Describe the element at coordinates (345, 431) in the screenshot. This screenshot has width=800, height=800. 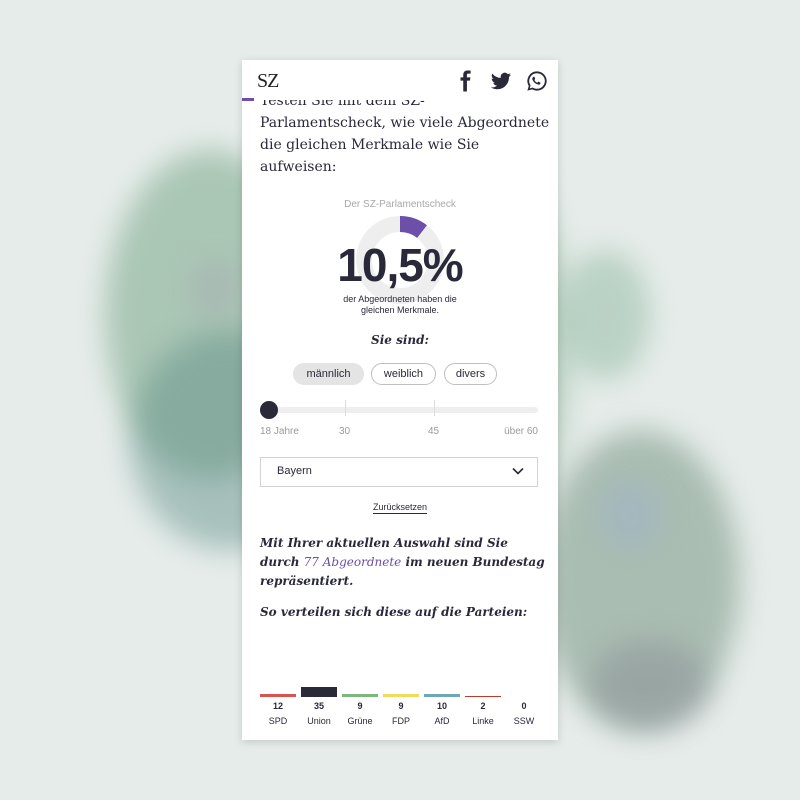
I see `age-label-30: 30` at that location.